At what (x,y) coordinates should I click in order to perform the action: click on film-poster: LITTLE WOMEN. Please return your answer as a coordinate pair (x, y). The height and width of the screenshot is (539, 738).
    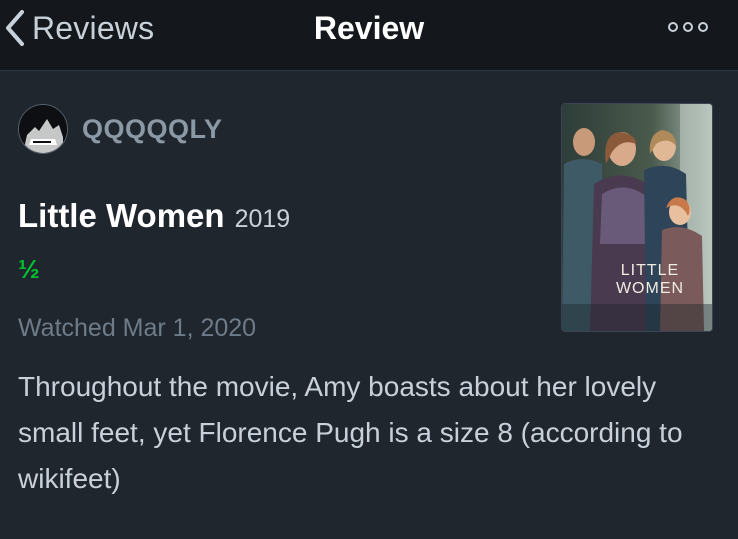
    Looking at the image, I should click on (637, 217).